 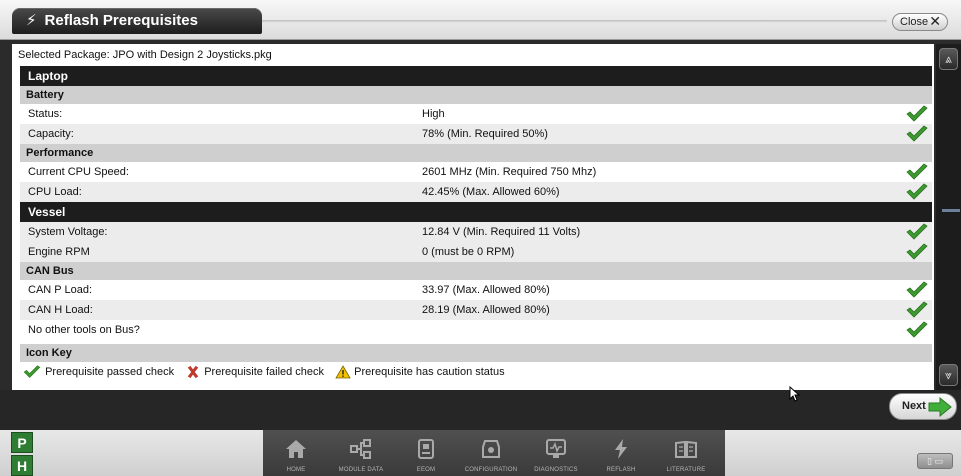 I want to click on row-value: 28.19 (Max. Allowed 80%), so click(x=486, y=310).